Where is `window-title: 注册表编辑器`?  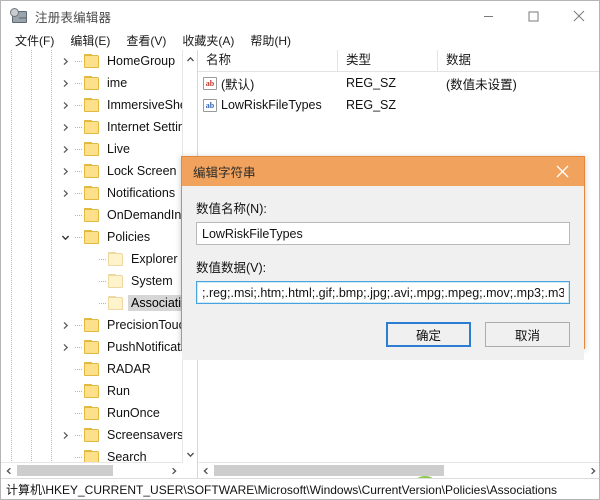 window-title: 注册表编辑器 is located at coordinates (73, 17).